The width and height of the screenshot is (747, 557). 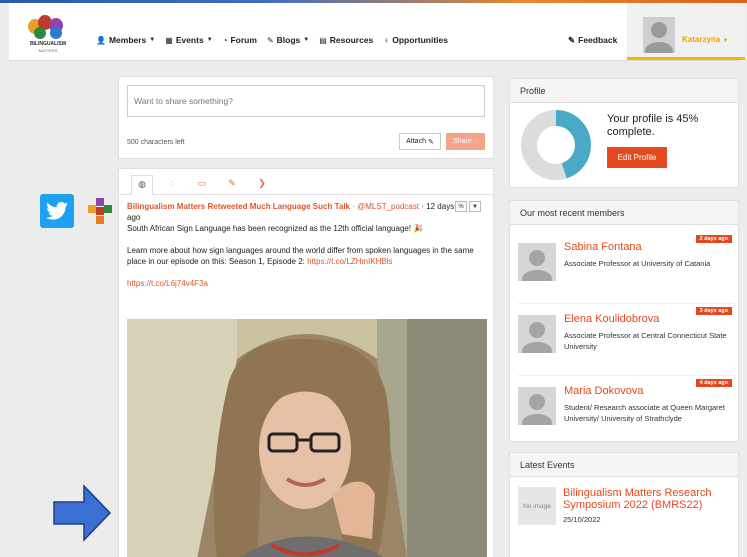 What do you see at coordinates (82, 513) in the screenshot?
I see `arrow-right-icon` at bounding box center [82, 513].